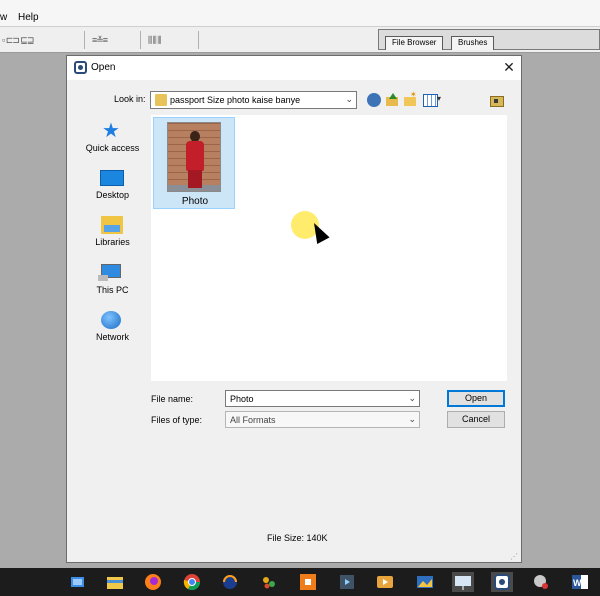  What do you see at coordinates (177, 420) in the screenshot?
I see `files-of-type-label: Files of type:` at bounding box center [177, 420].